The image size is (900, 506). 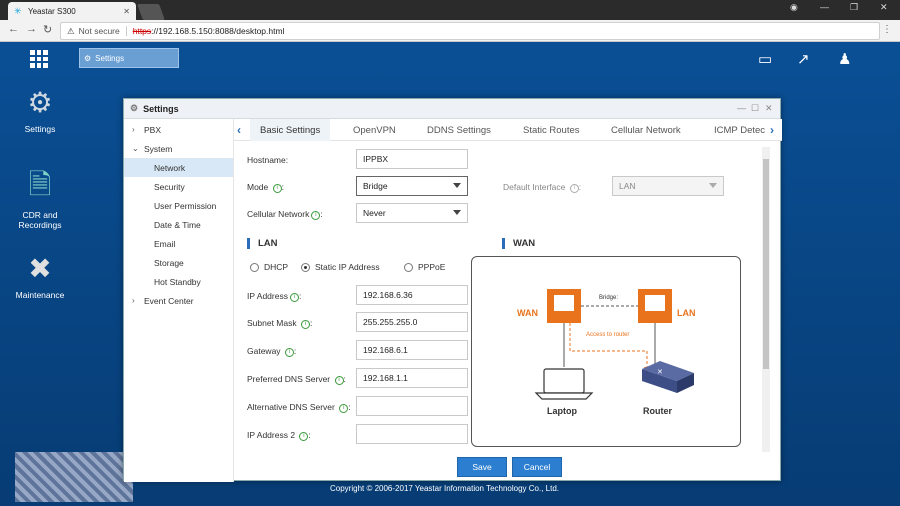 I want to click on chevron-down-icon: ⌄, so click(x=135, y=148).